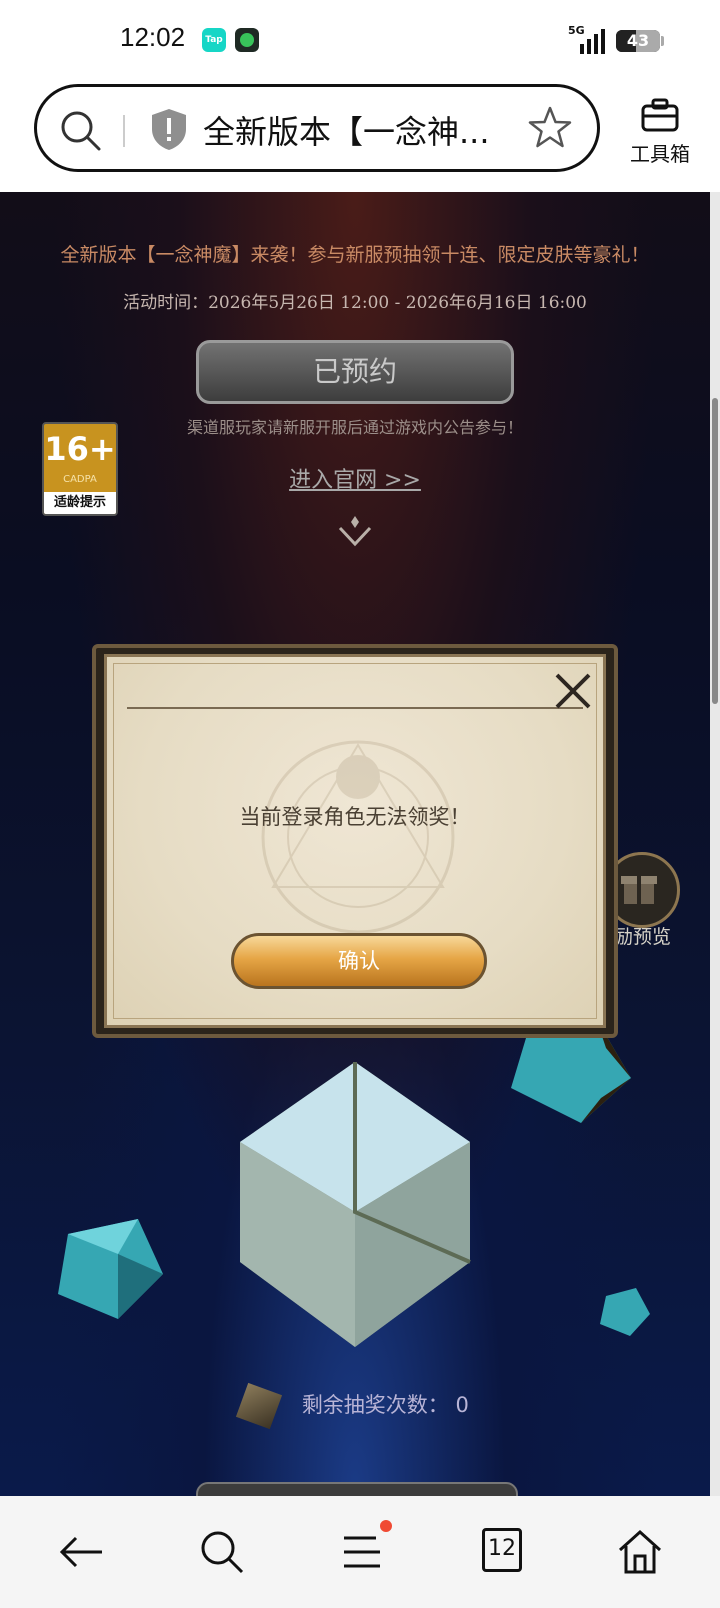  I want to click on toolbox-icon, so click(660, 115).